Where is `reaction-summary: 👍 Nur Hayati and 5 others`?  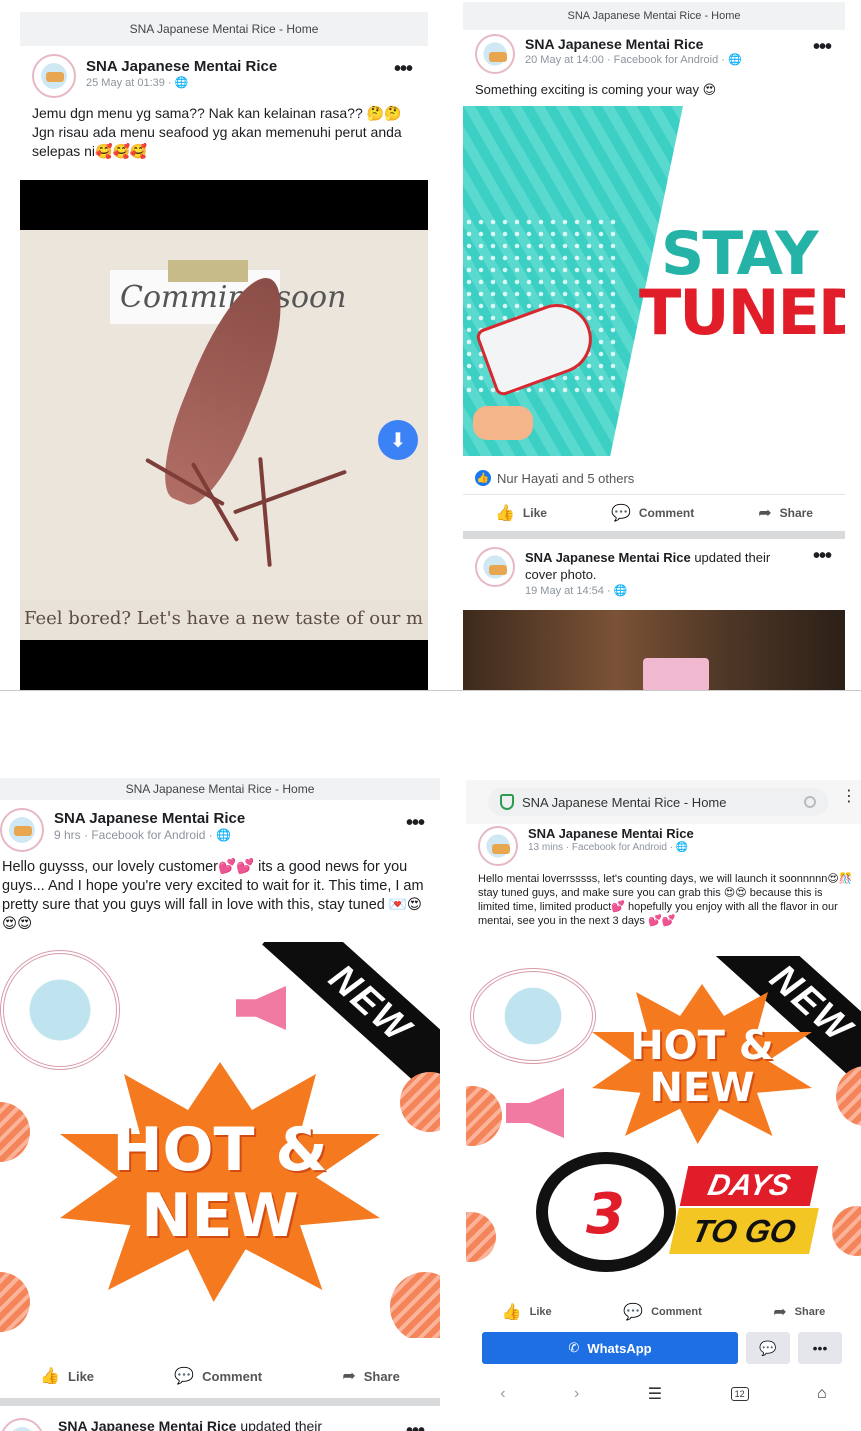 reaction-summary: 👍 Nur Hayati and 5 others is located at coordinates (654, 476).